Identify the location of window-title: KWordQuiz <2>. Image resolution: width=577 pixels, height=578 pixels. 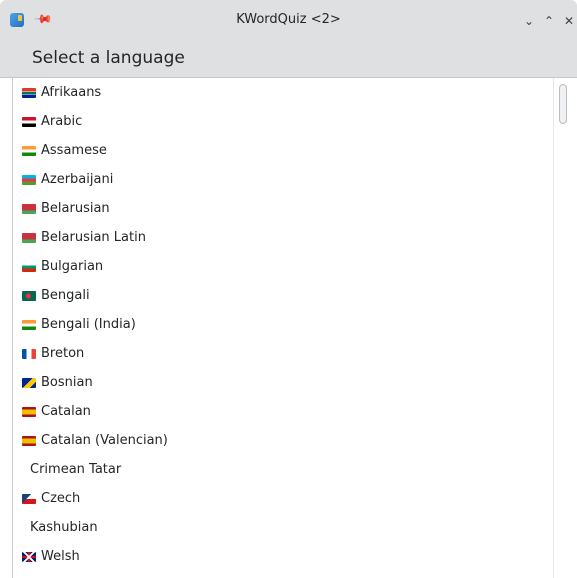
(288, 19).